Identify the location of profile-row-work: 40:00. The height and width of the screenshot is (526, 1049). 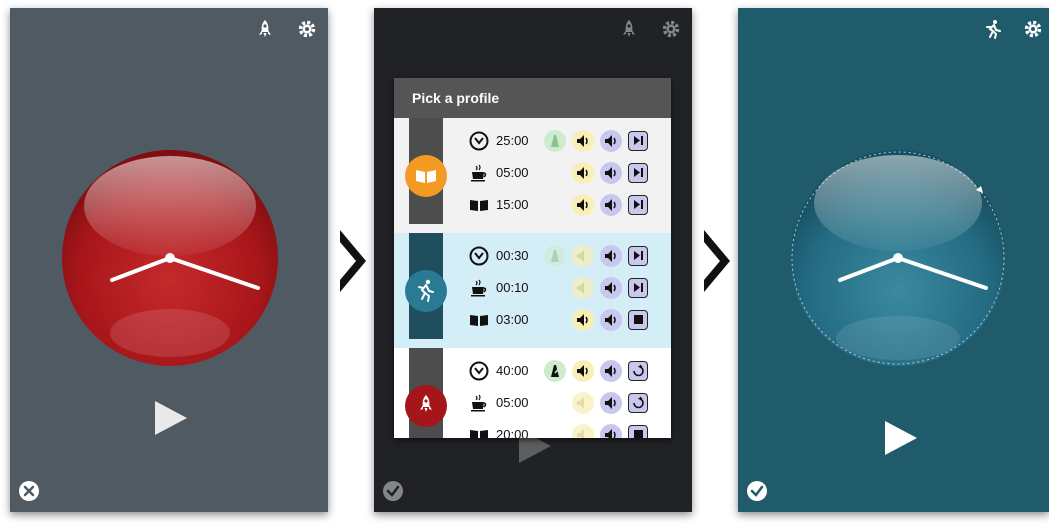
(568, 371).